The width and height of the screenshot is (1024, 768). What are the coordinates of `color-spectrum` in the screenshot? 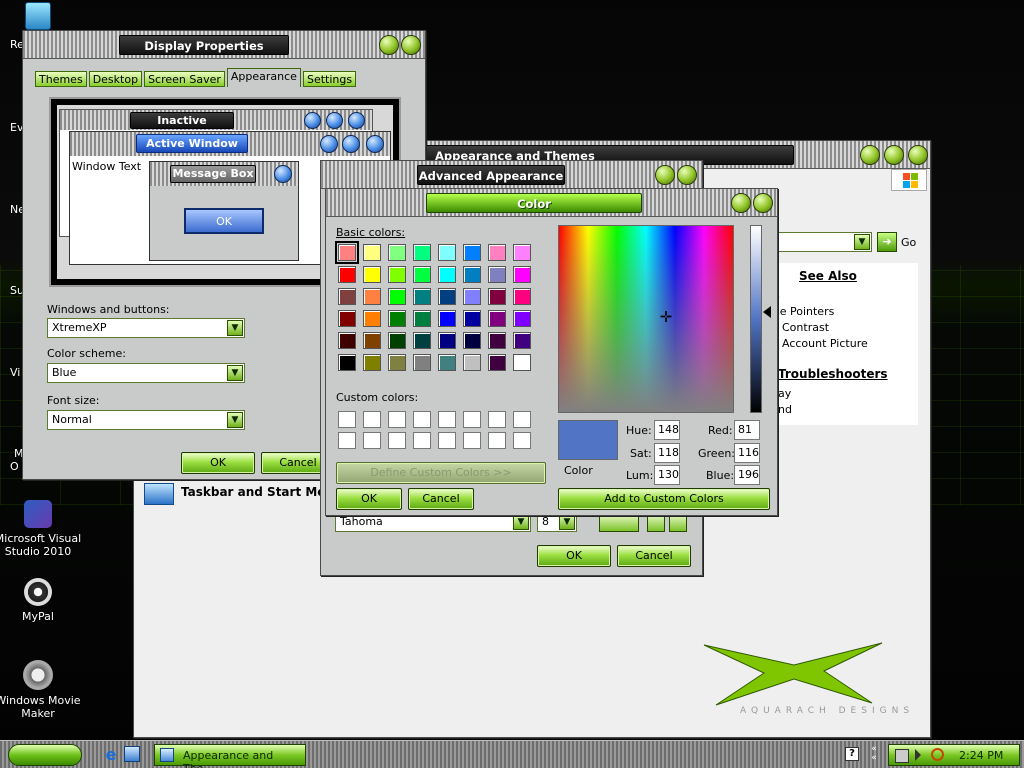 It's located at (646, 319).